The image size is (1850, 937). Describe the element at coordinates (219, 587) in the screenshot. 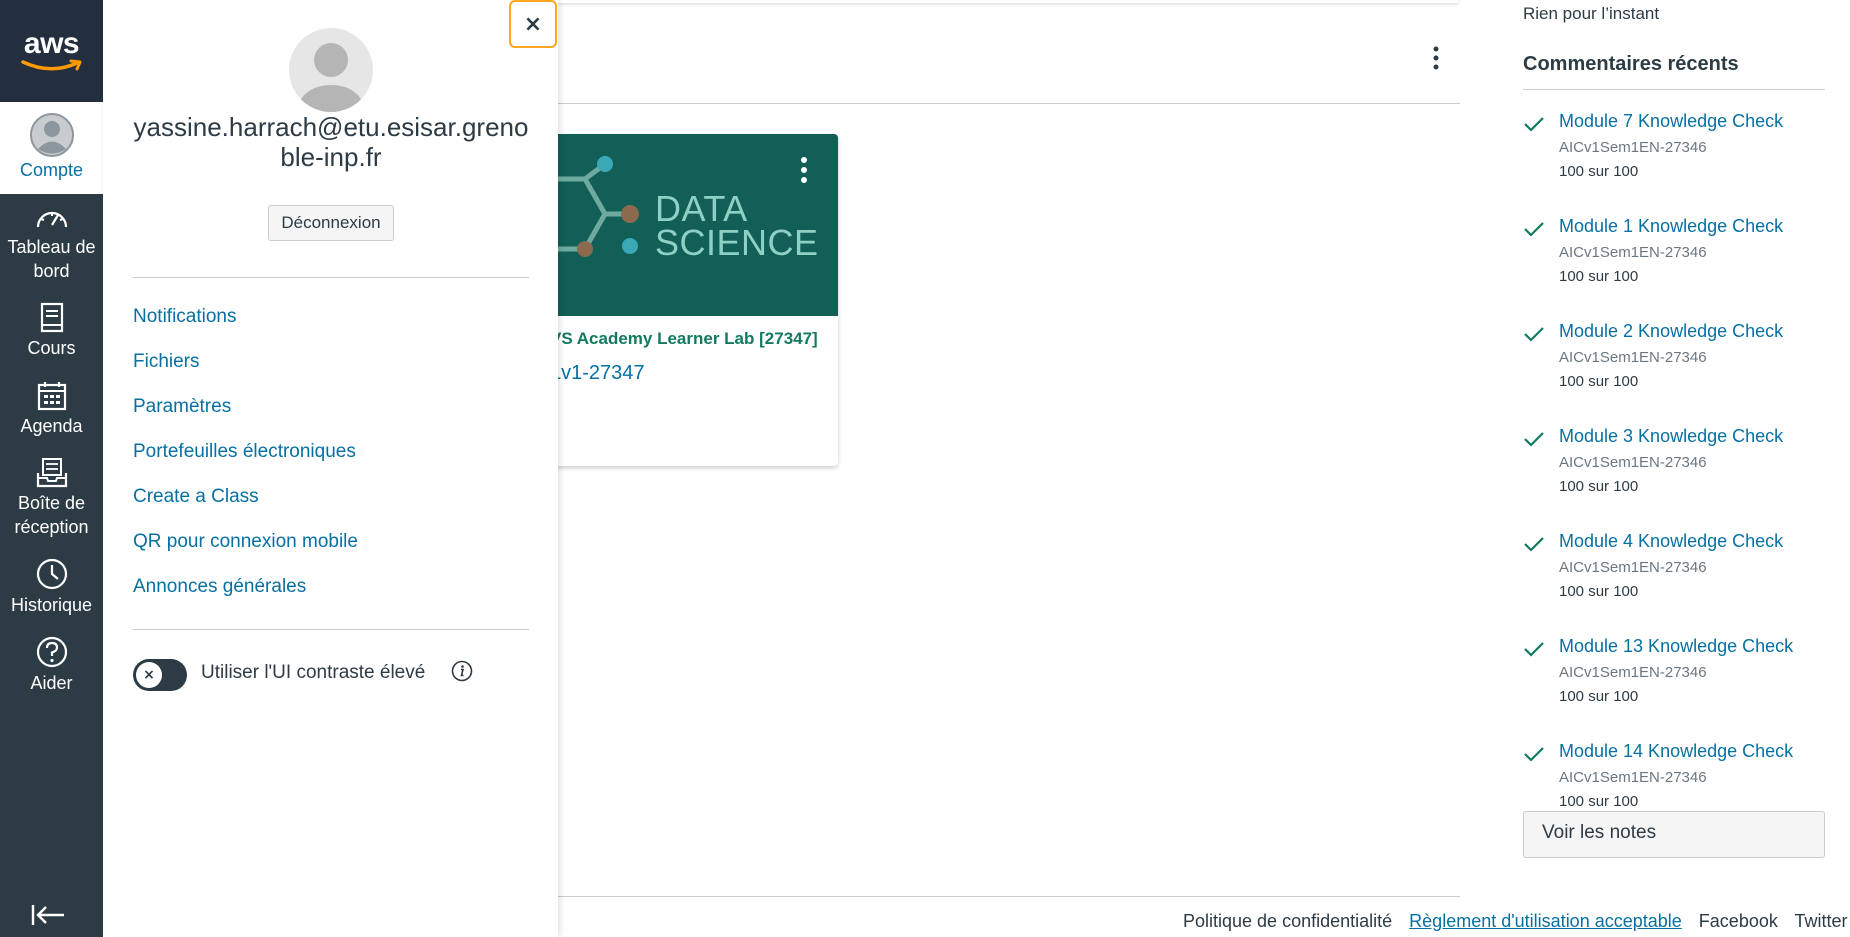

I see `tray-link-announcements: Annonces générales` at that location.